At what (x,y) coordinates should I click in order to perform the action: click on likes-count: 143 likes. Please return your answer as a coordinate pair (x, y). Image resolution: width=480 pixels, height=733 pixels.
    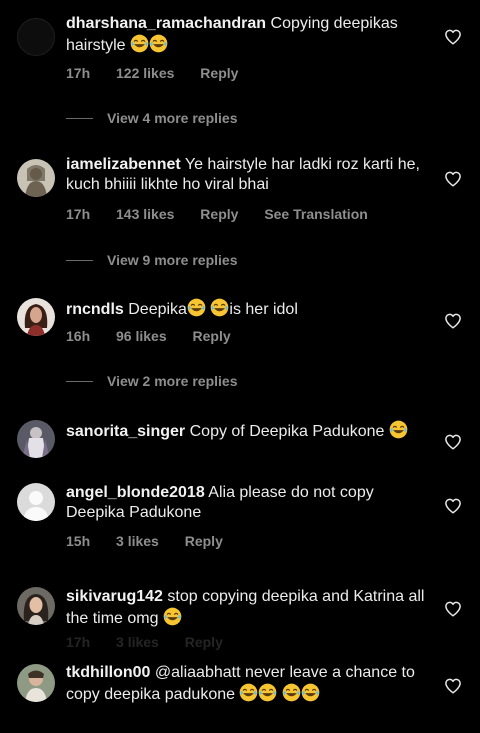
    Looking at the image, I should click on (145, 214).